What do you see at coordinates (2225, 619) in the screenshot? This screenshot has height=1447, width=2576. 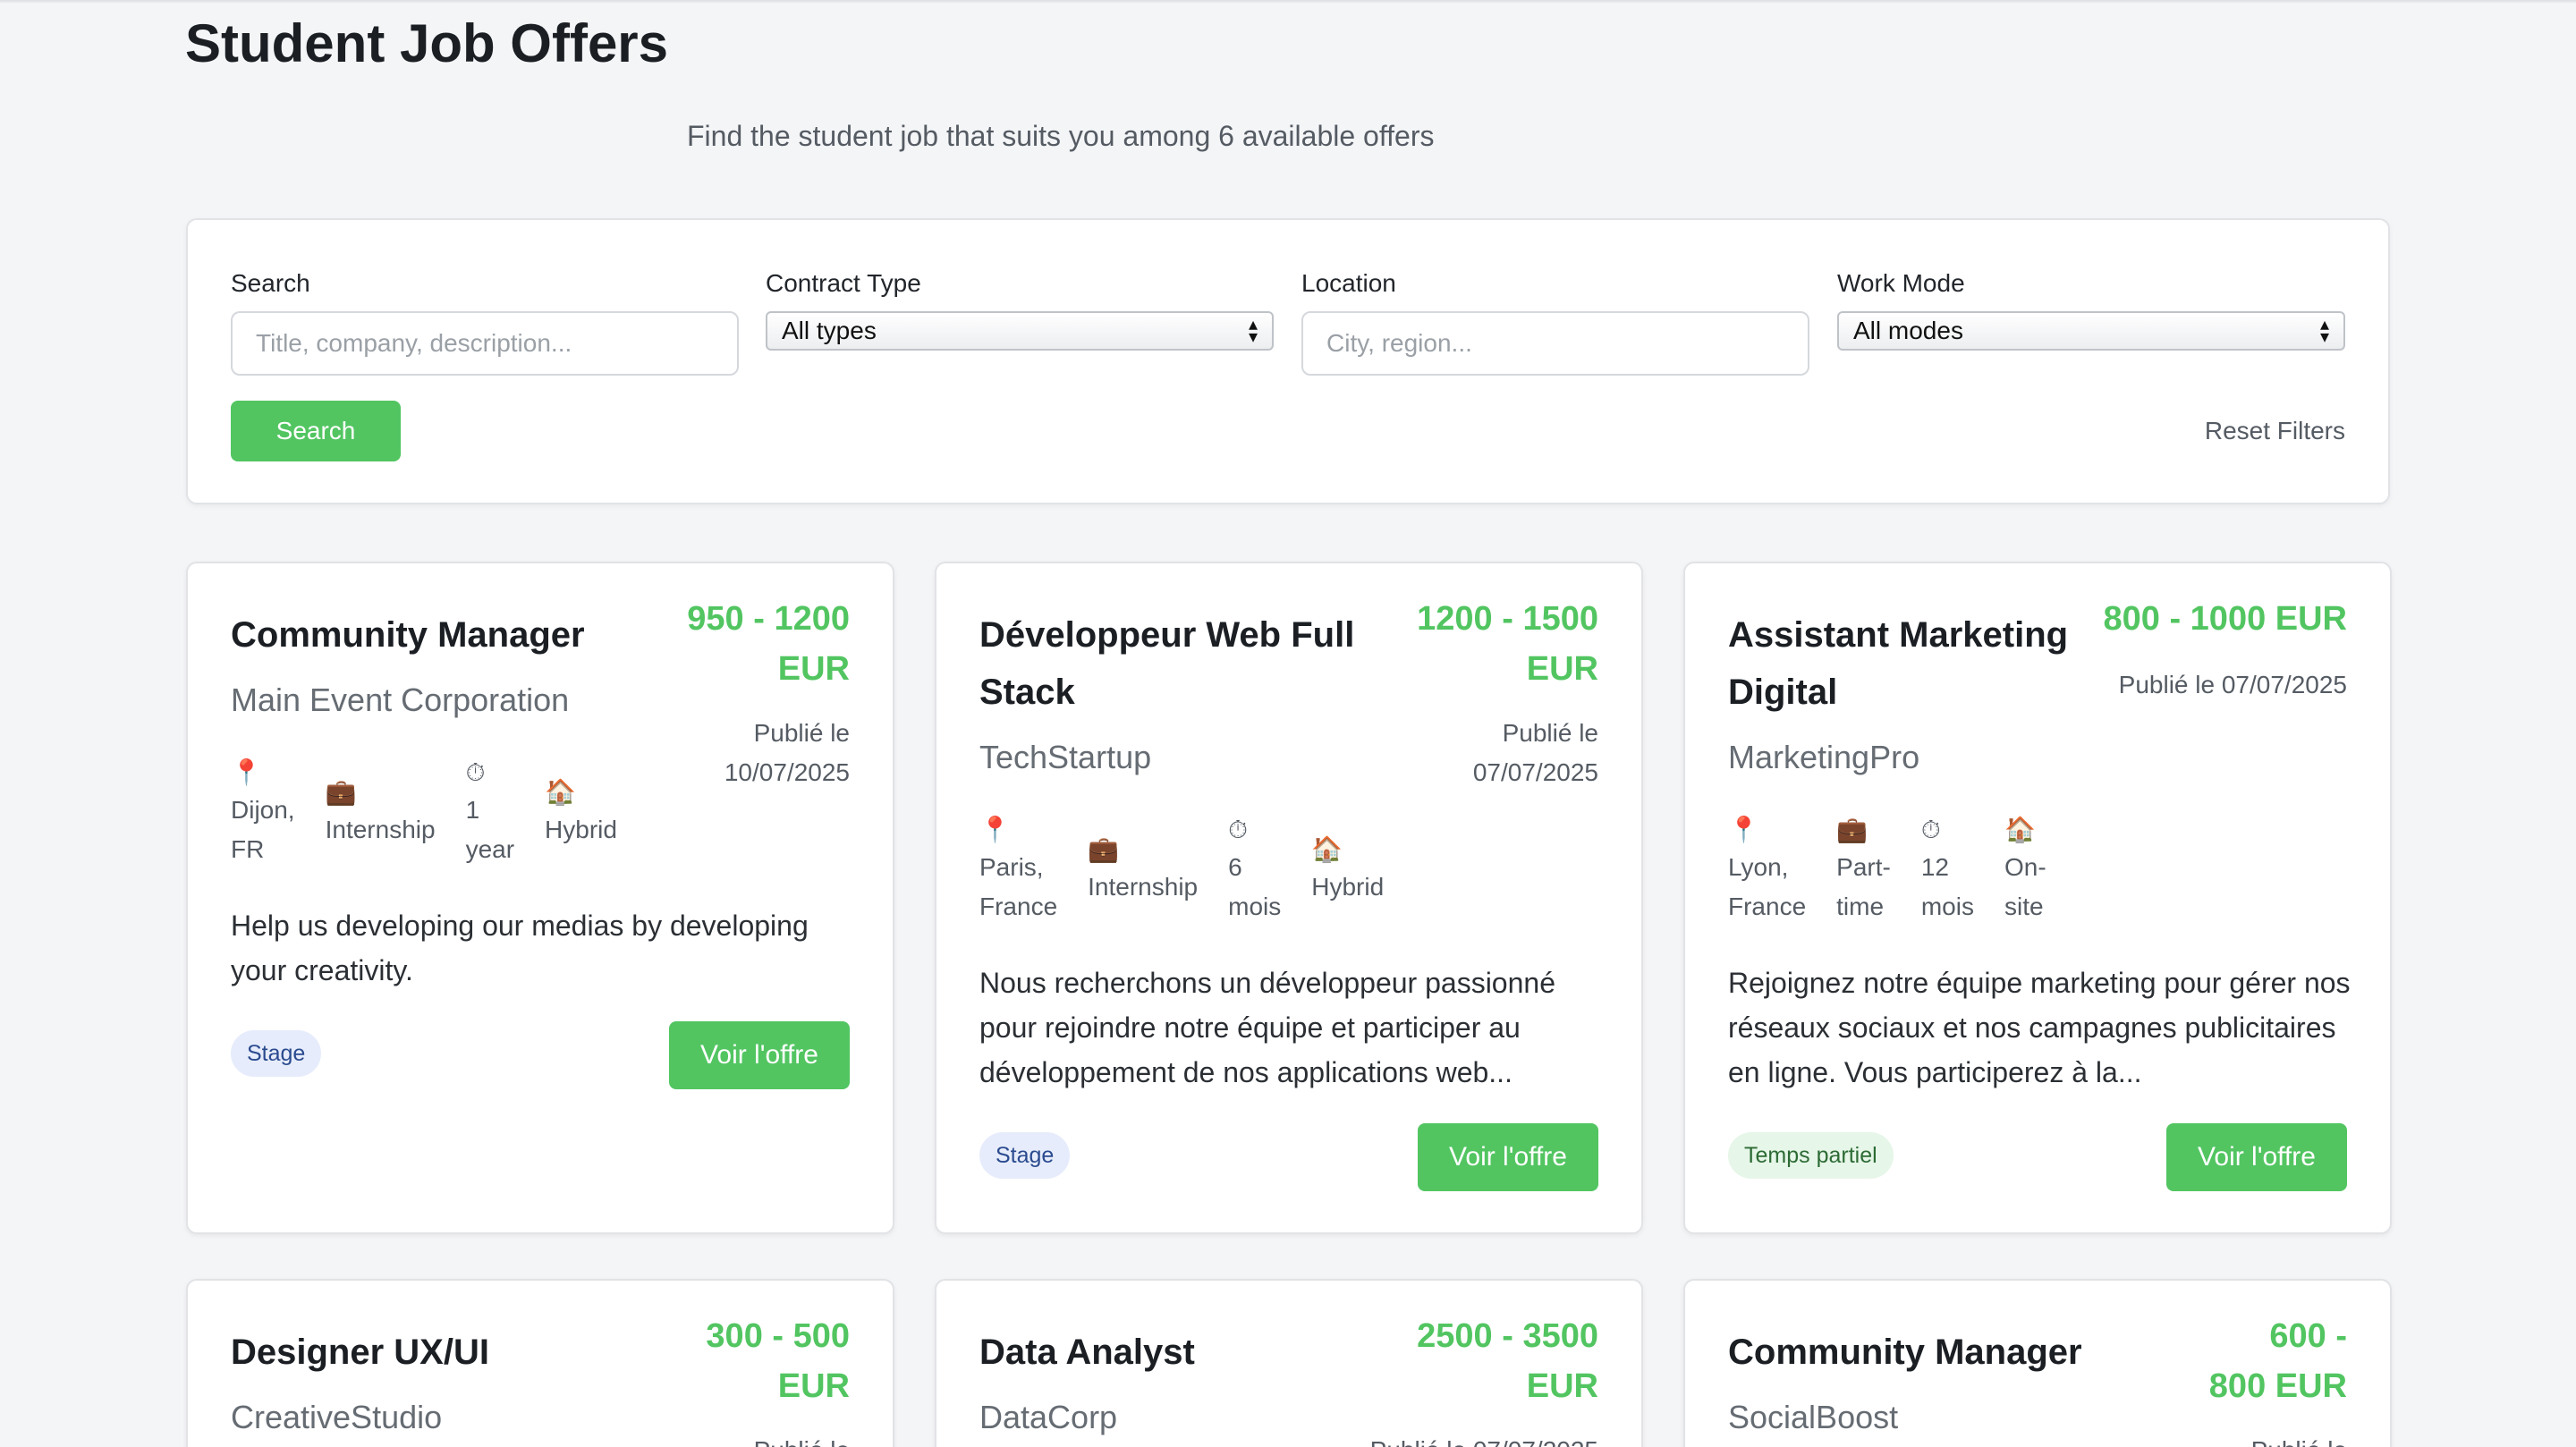 I see `salary: 800 - 1000 EUR` at bounding box center [2225, 619].